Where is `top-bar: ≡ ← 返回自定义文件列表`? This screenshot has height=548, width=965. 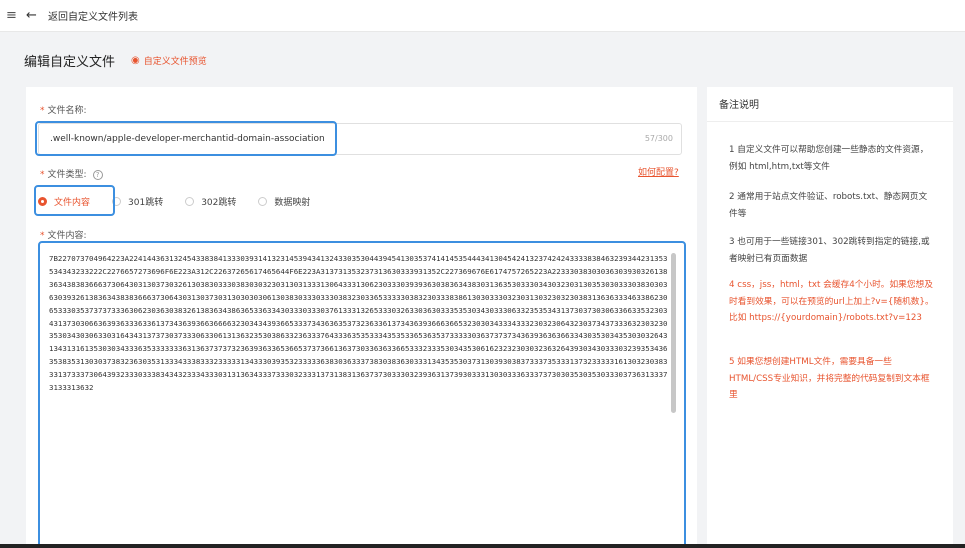
top-bar: ≡ ← 返回自定义文件列表 is located at coordinates (482, 16).